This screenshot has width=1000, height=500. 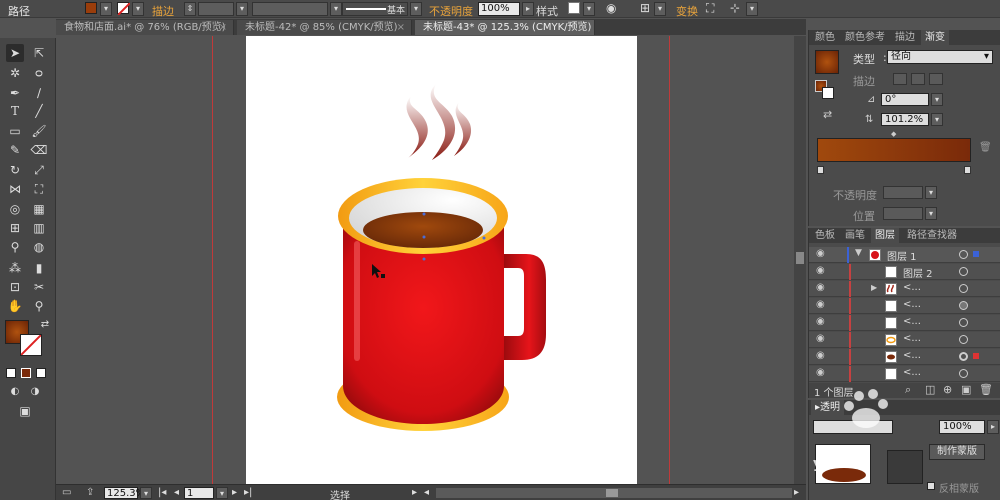 What do you see at coordinates (937, 99) in the screenshot?
I see `angle-dropdown: ▾` at bounding box center [937, 99].